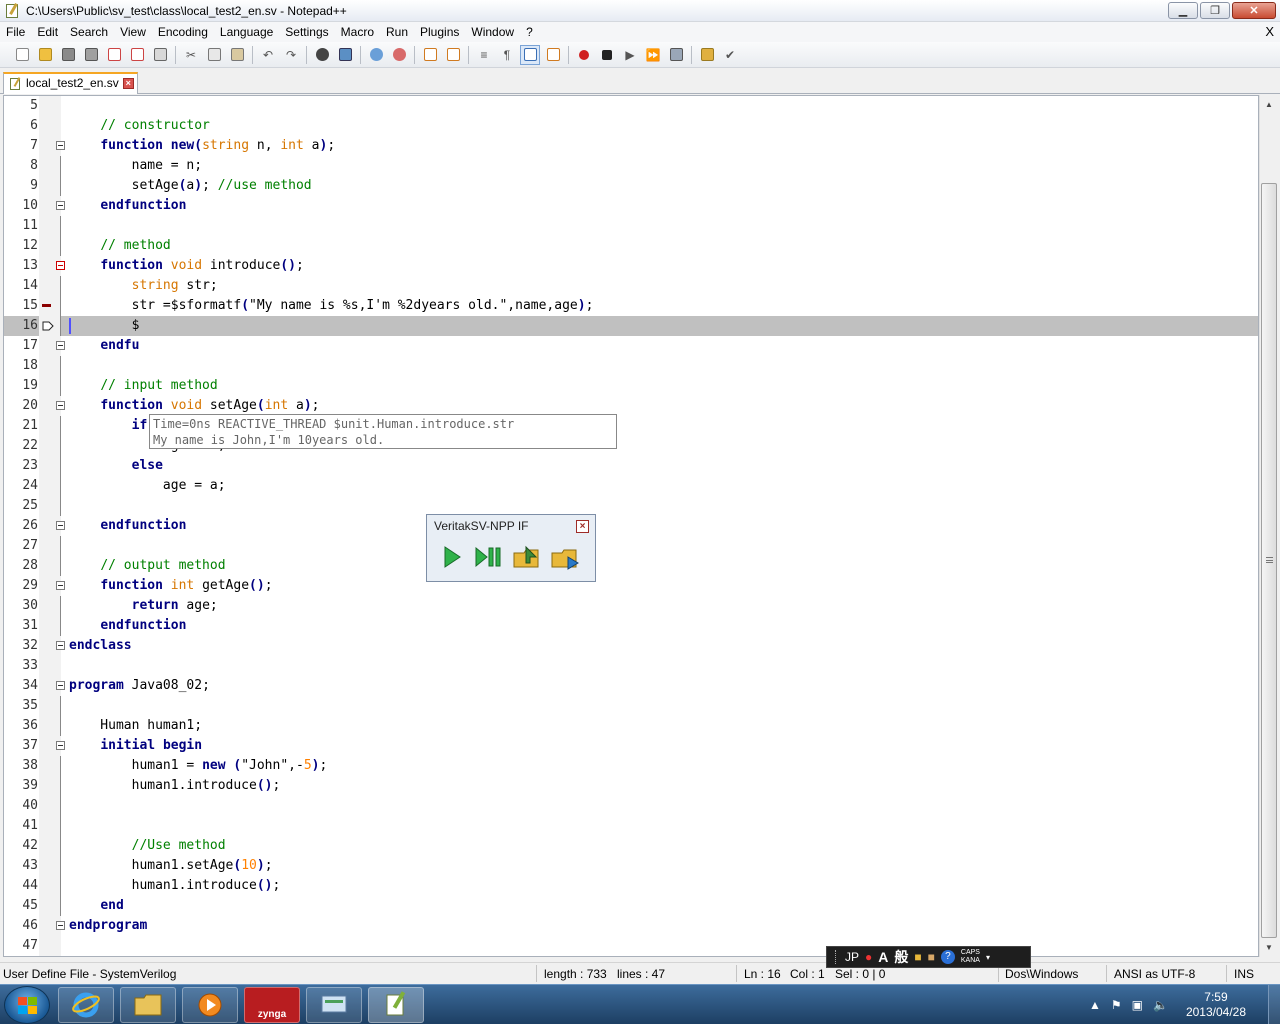 The image size is (1280, 1024). What do you see at coordinates (137, 55) in the screenshot?
I see `close-all-icon` at bounding box center [137, 55].